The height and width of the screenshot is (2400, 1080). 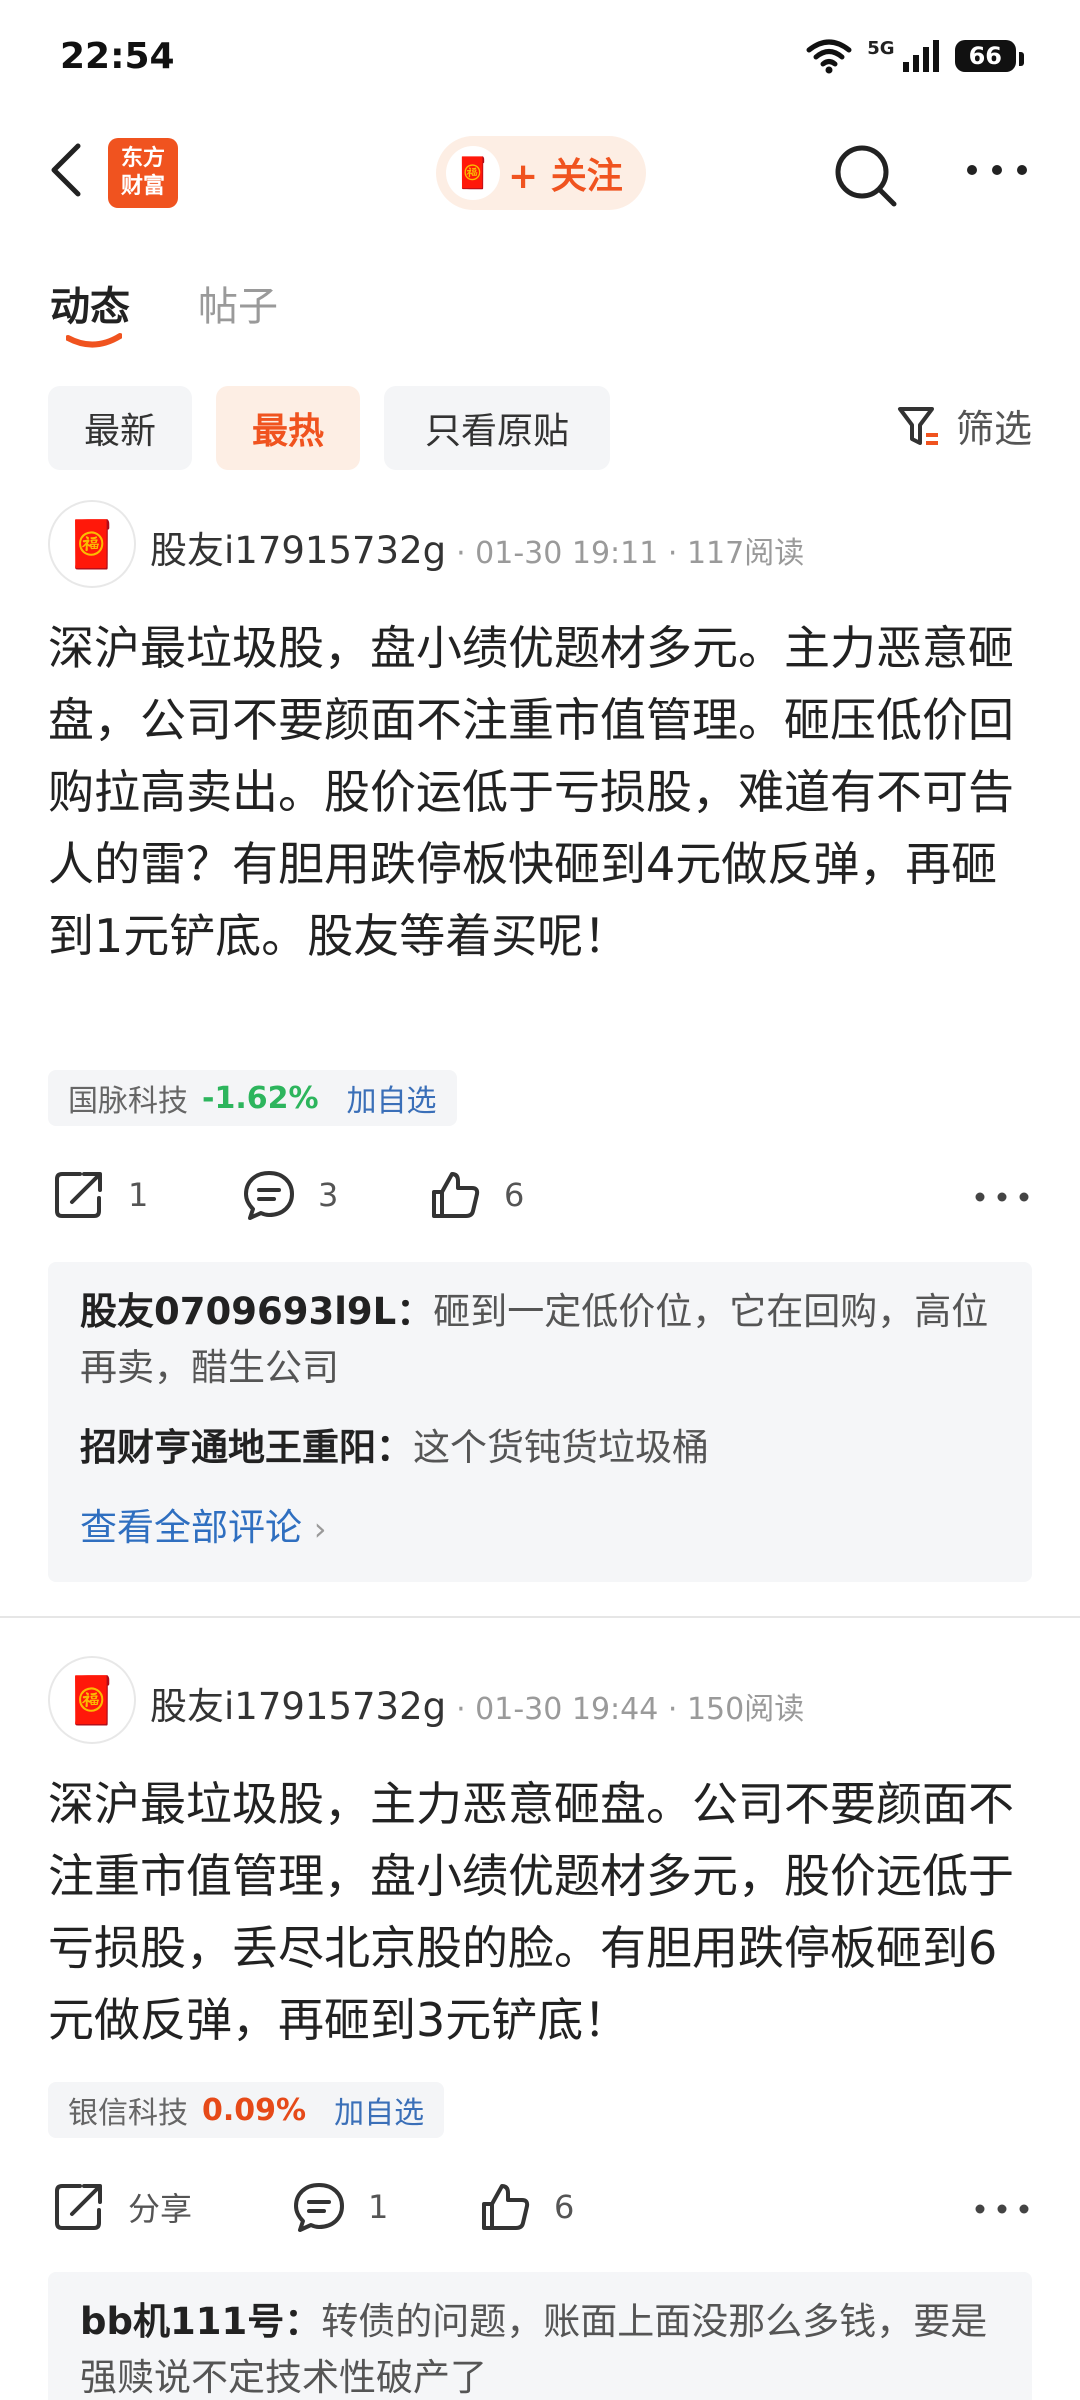 I want to click on comment-item: bb机111号：转债的问题，账面上面没那么多钱，要是强赎说不定技术性破产了, so click(x=540, y=2347).